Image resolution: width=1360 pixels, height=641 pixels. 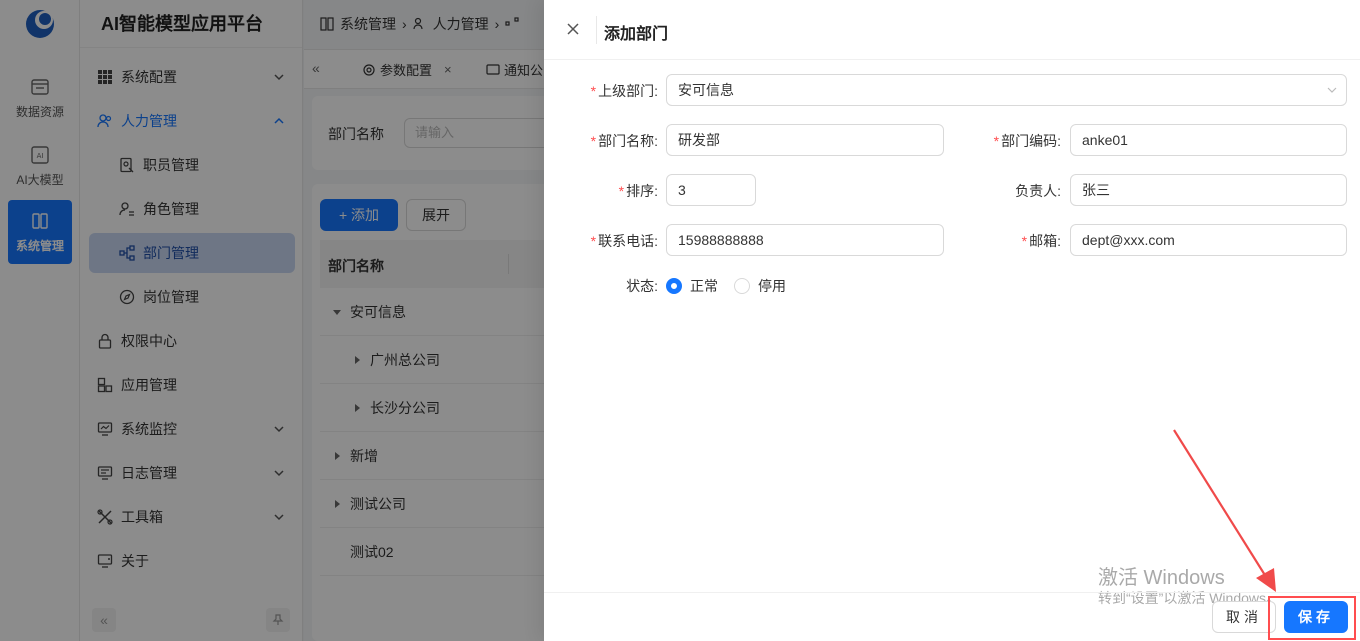 I want to click on status-disabled-radio: 停用, so click(x=760, y=286).